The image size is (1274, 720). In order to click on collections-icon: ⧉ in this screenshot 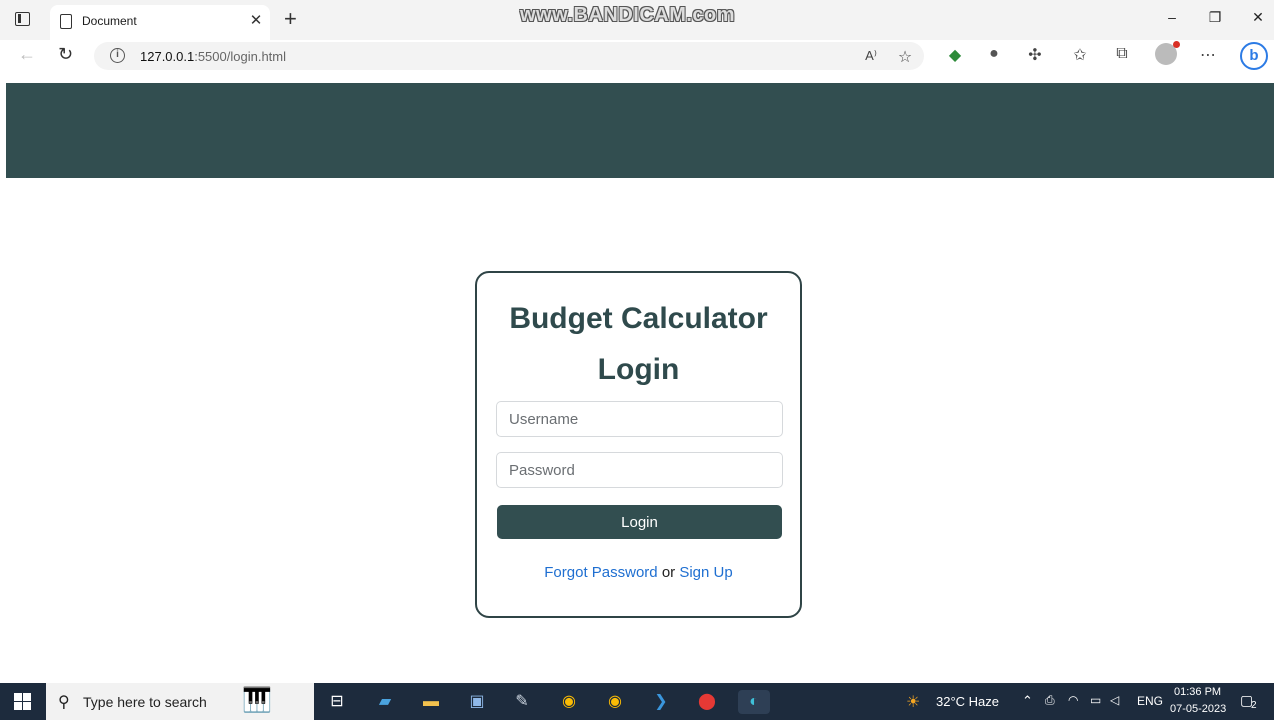, I will do `click(1122, 54)`.